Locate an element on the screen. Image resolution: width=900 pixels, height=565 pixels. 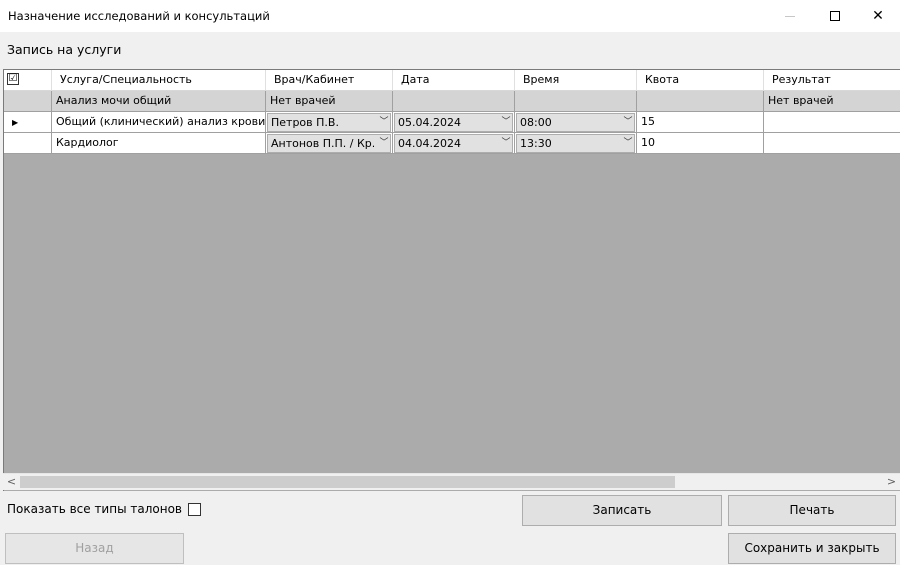
column-header-time: Время is located at coordinates (576, 80).